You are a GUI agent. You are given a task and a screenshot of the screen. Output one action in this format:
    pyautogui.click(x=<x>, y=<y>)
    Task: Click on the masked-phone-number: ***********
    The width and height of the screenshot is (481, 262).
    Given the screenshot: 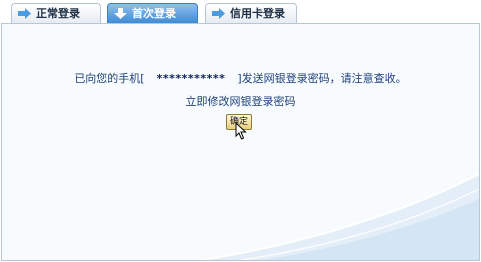 What is the action you would take?
    pyautogui.click(x=191, y=78)
    